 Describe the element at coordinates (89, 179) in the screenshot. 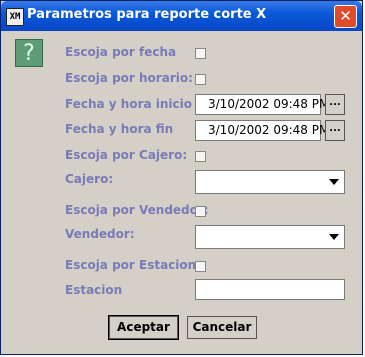

I see `cajero-label: Cajero:` at that location.